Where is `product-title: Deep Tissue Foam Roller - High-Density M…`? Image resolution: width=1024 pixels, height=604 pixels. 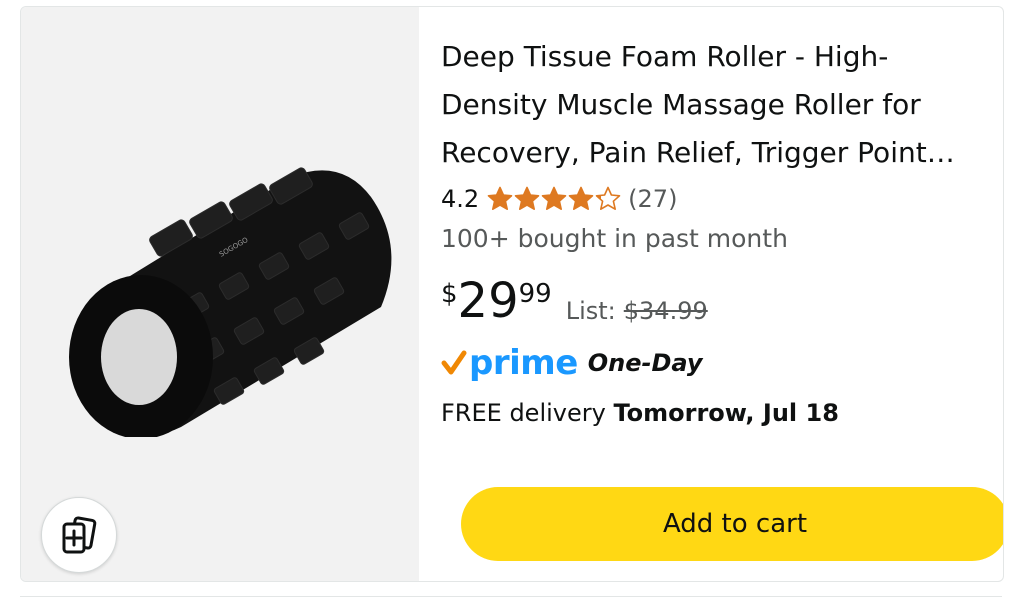 product-title: Deep Tissue Foam Roller - High-Density M… is located at coordinates (716, 105).